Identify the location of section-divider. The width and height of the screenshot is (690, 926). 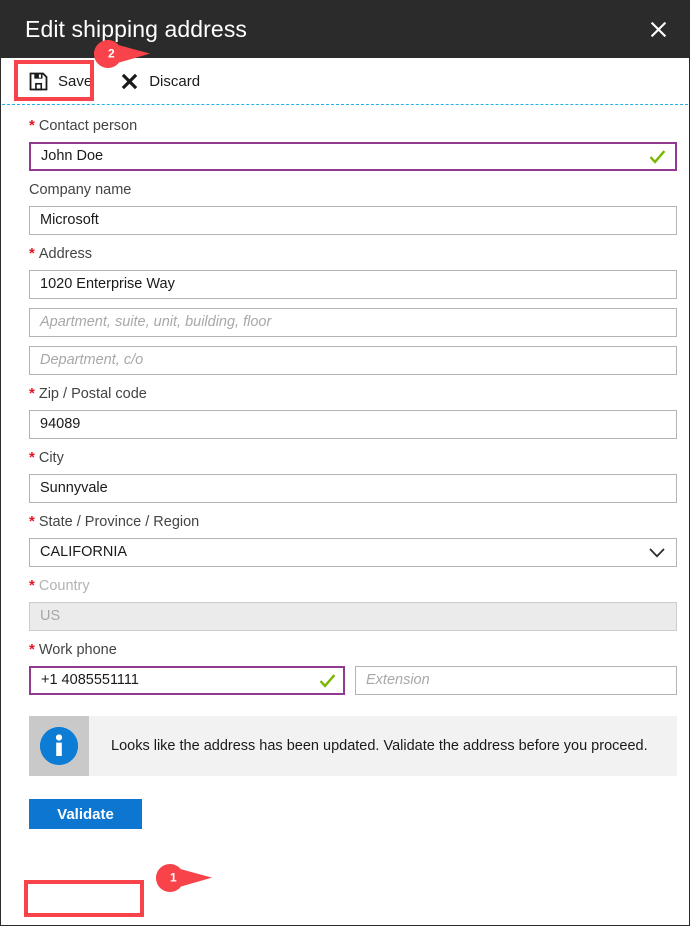
(345, 104).